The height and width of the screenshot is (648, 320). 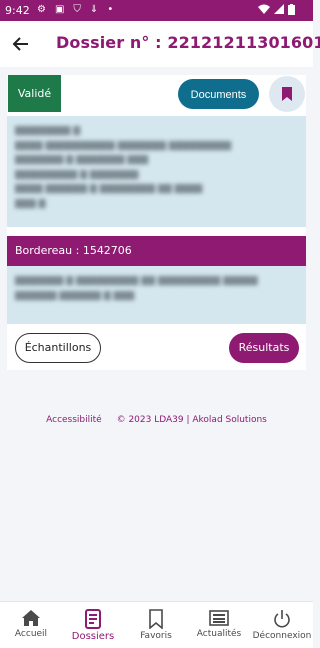 I want to click on system-icons, so click(x=276, y=9).